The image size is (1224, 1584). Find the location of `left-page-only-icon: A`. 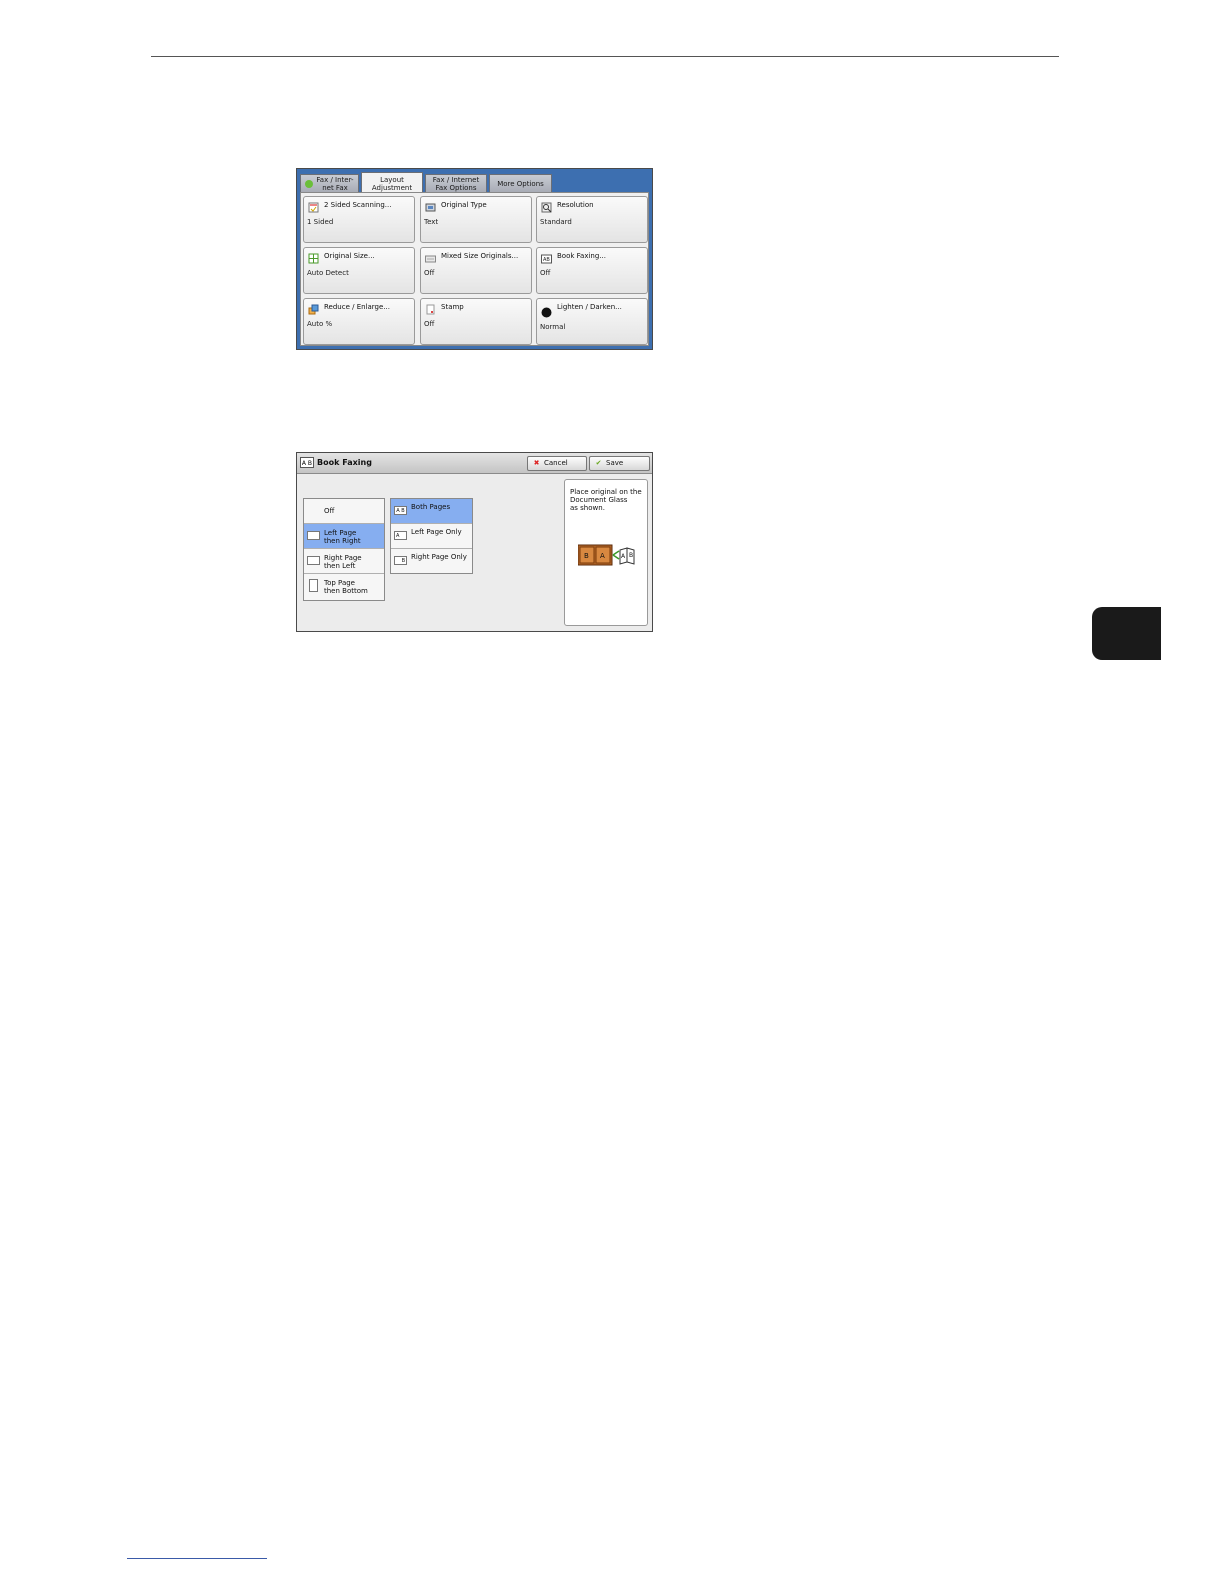

left-page-only-icon: A is located at coordinates (400, 535).